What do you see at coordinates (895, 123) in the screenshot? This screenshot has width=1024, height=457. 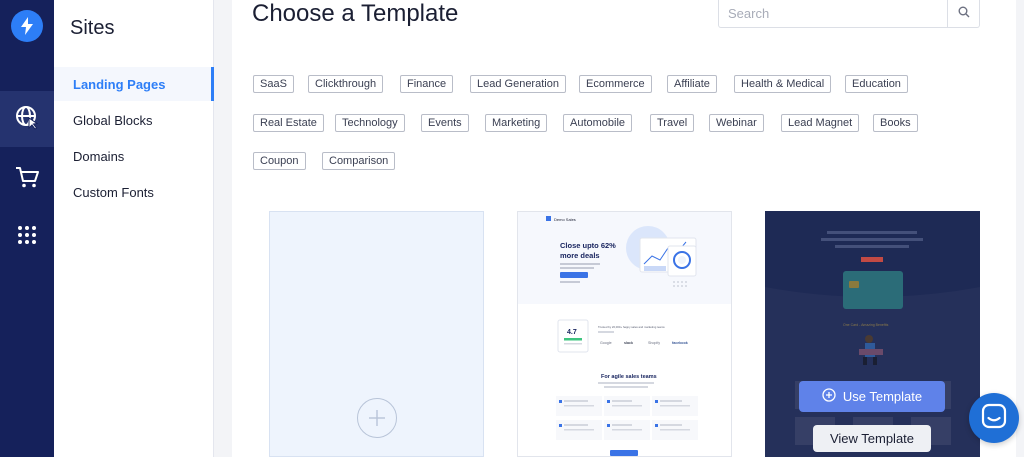 I see `tag-books: Books` at bounding box center [895, 123].